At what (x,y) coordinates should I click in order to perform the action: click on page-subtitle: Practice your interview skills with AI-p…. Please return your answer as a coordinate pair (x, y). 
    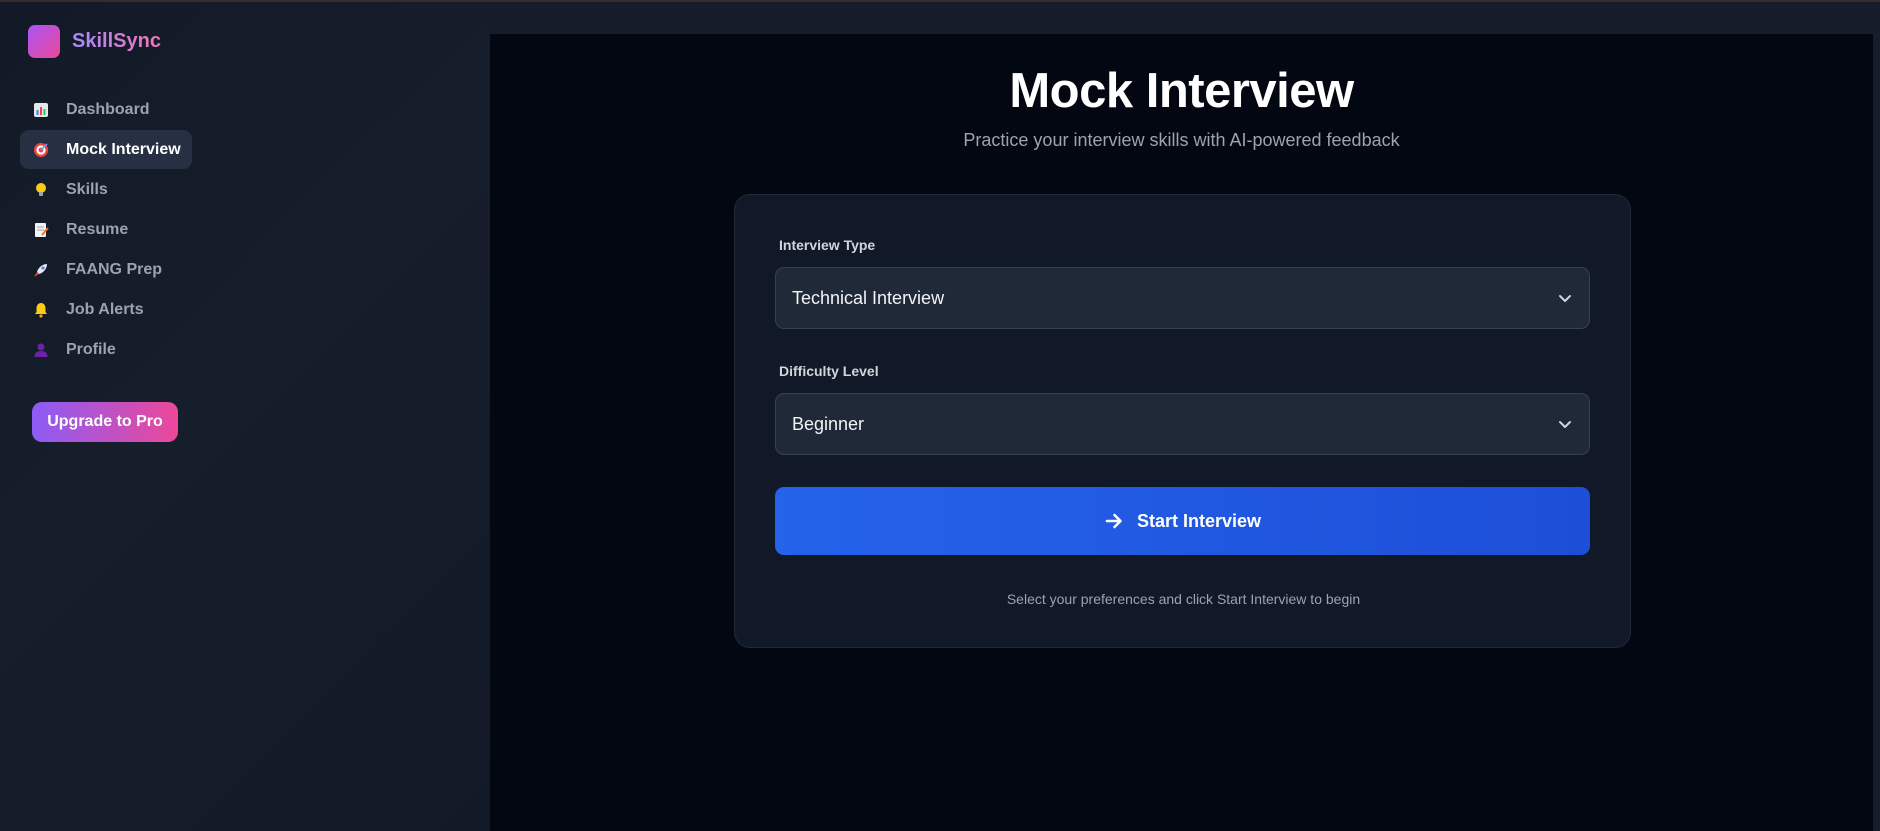
    Looking at the image, I should click on (1181, 140).